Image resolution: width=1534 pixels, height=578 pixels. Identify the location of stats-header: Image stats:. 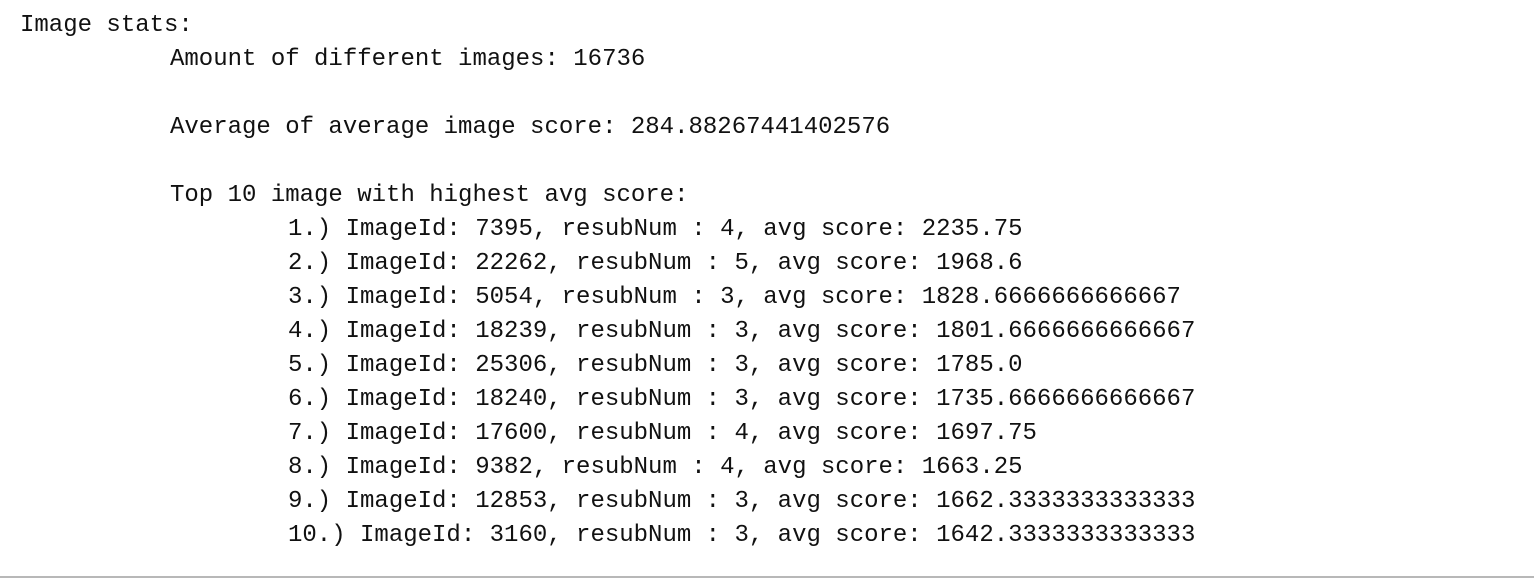
(106, 25).